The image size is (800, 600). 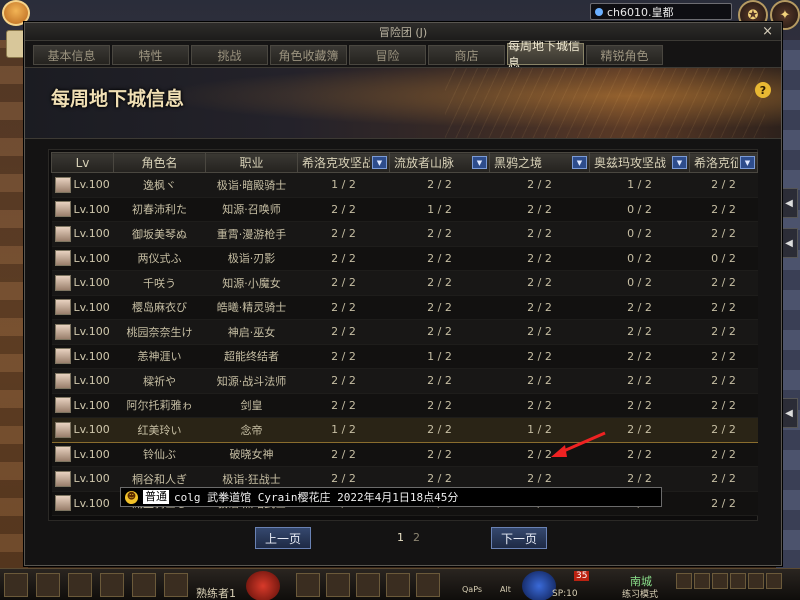 I want to click on tab-shop: 商店, so click(x=466, y=55).